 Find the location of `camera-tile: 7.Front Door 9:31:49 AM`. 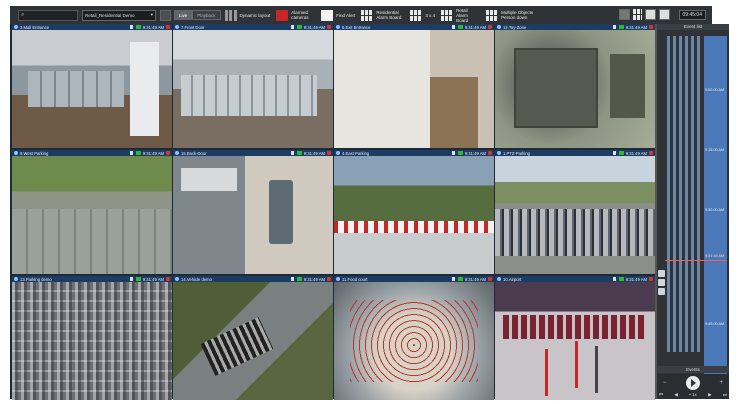

camera-tile: 7.Front Door 9:31:49 AM is located at coordinates (253, 86).